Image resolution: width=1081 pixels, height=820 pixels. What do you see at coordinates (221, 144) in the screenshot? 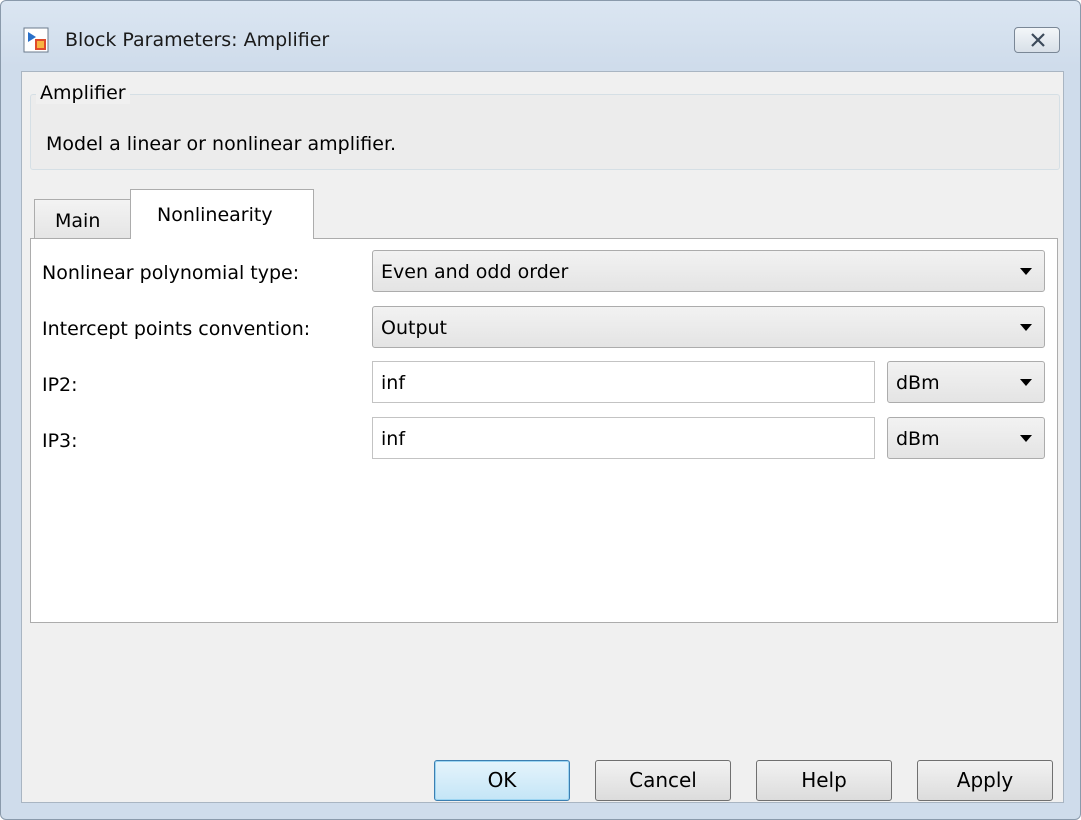
I see `description-text: Model a linear or nonlinear amplifier.` at bounding box center [221, 144].